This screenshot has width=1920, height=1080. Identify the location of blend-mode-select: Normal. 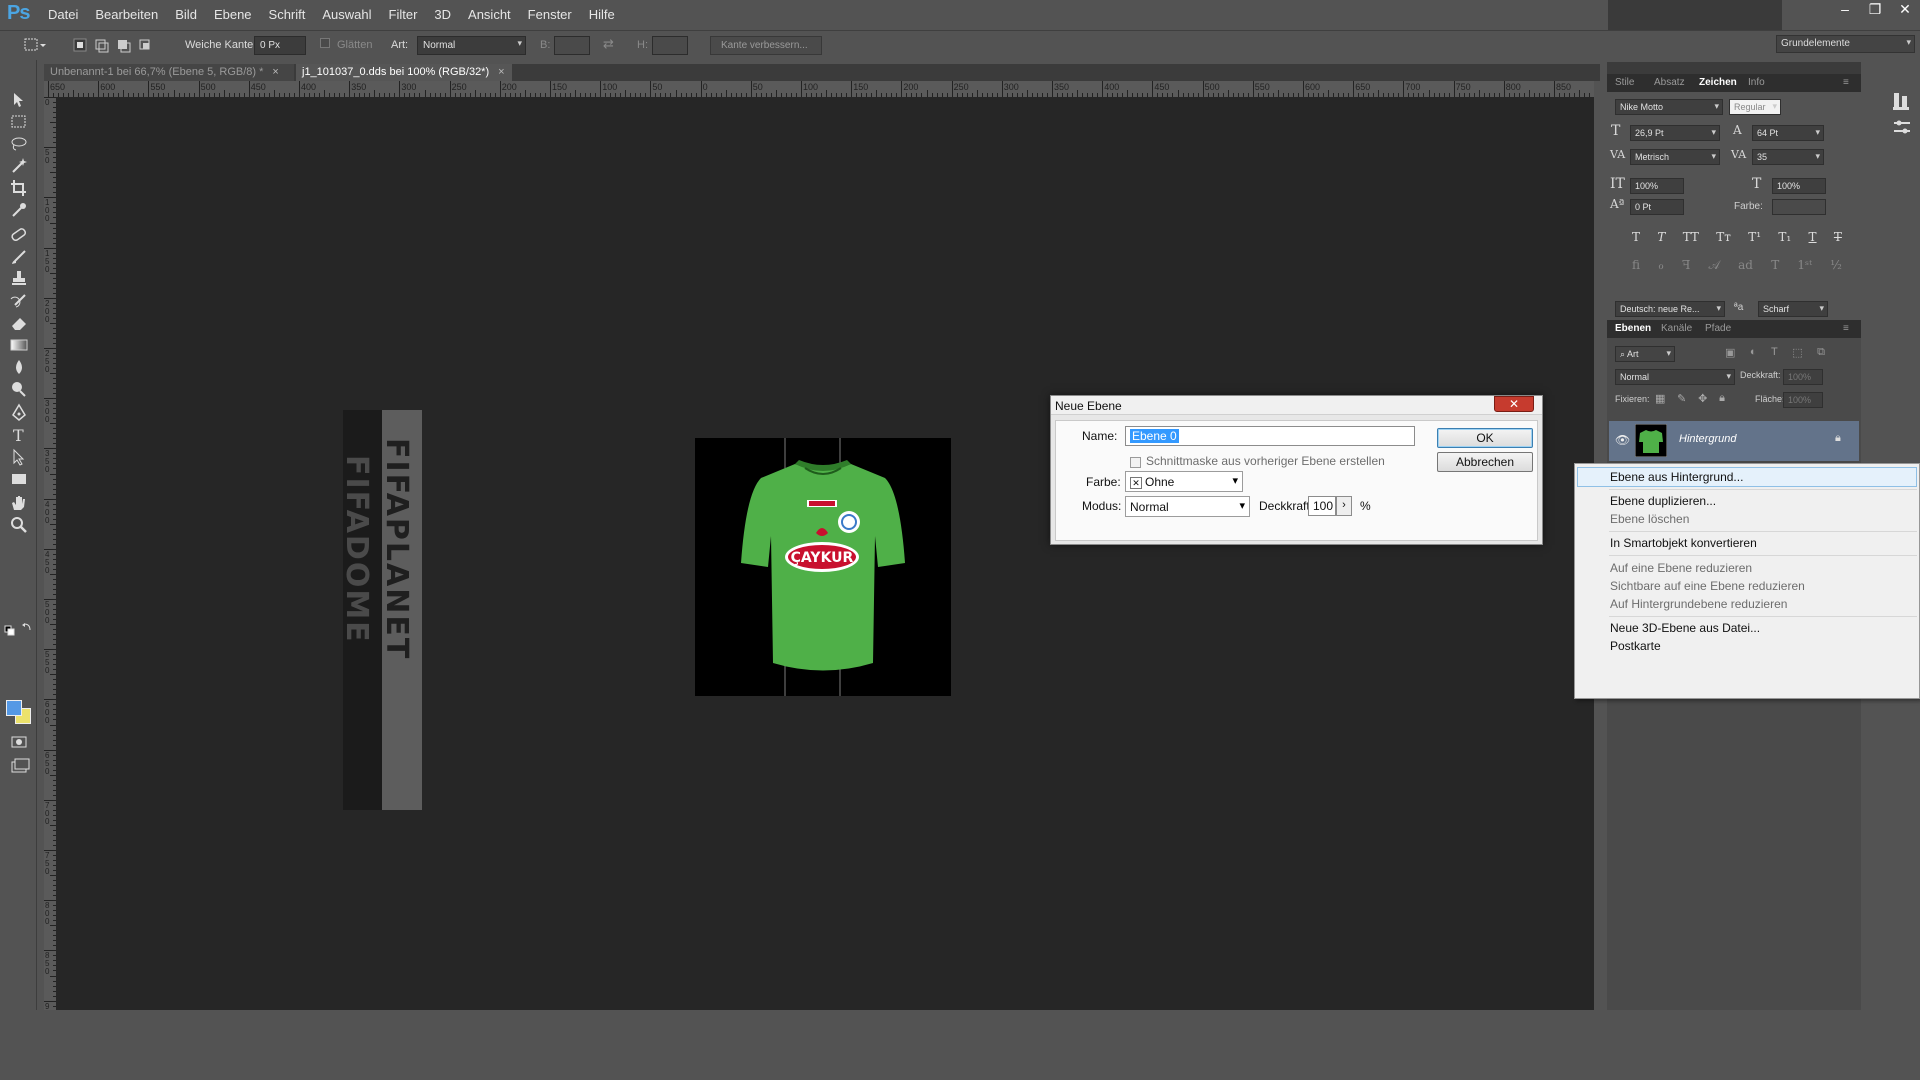
(1675, 377).